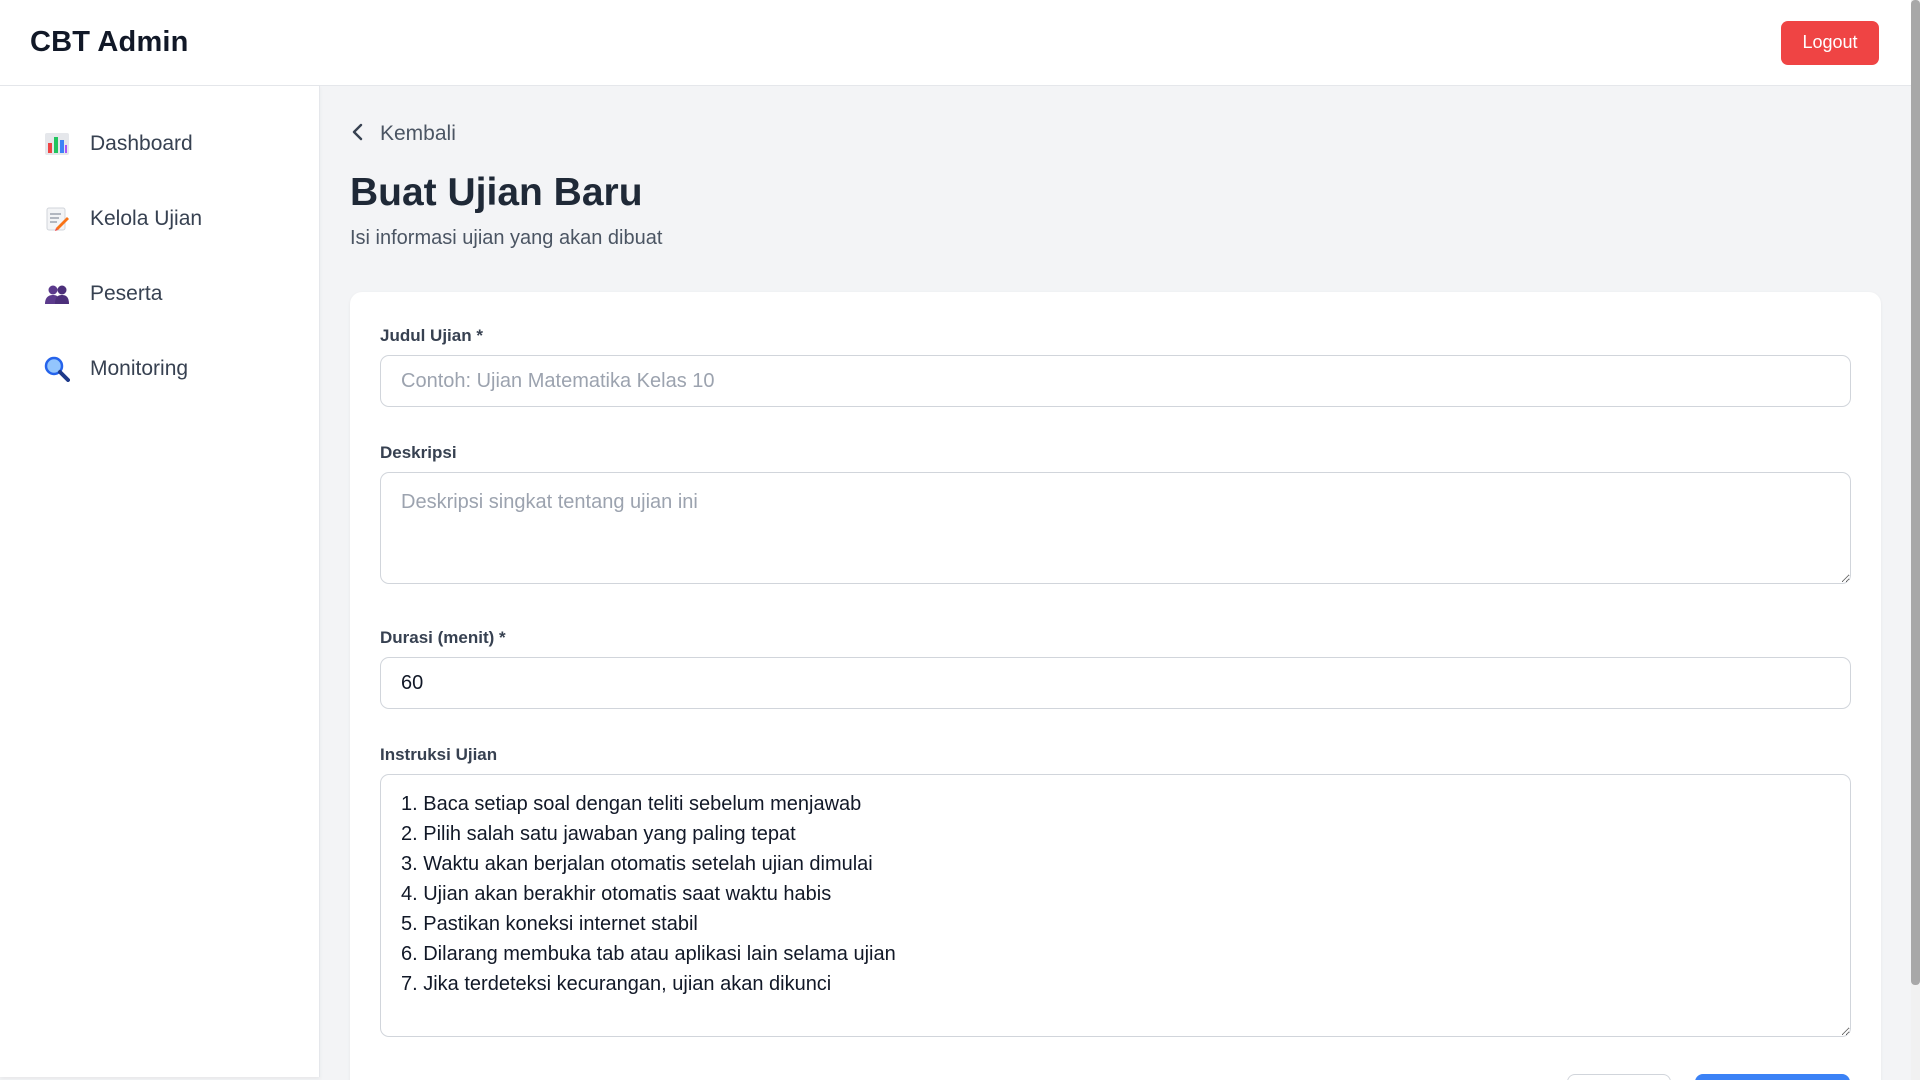  What do you see at coordinates (496, 192) in the screenshot?
I see `page-title: Buat Ujian Baru` at bounding box center [496, 192].